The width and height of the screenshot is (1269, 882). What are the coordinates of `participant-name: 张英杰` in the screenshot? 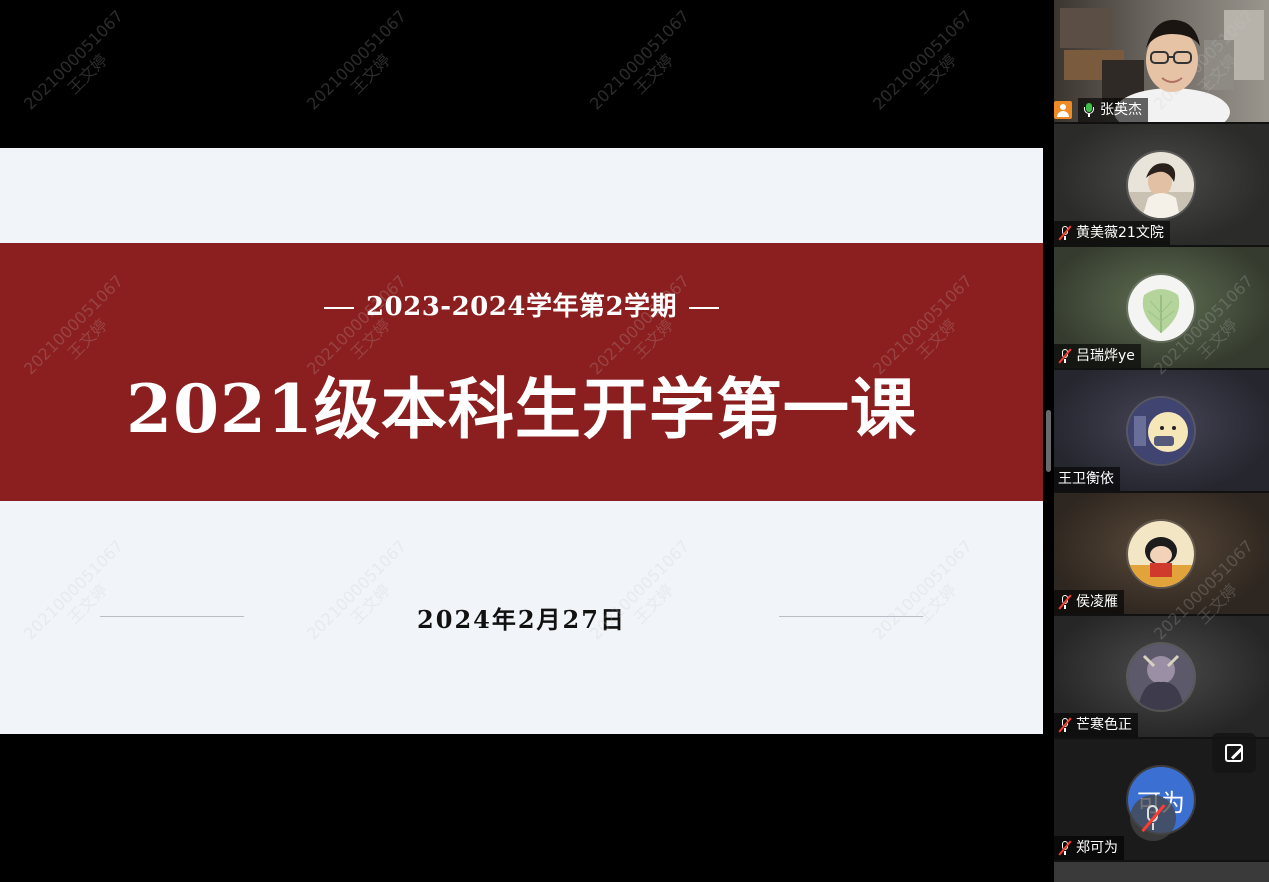 It's located at (1121, 110).